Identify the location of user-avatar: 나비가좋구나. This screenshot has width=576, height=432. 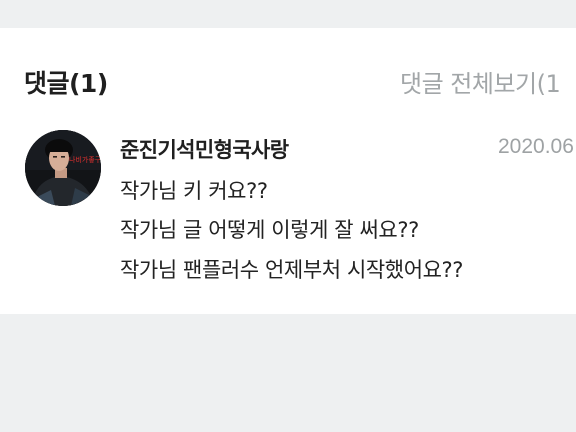
(63, 168).